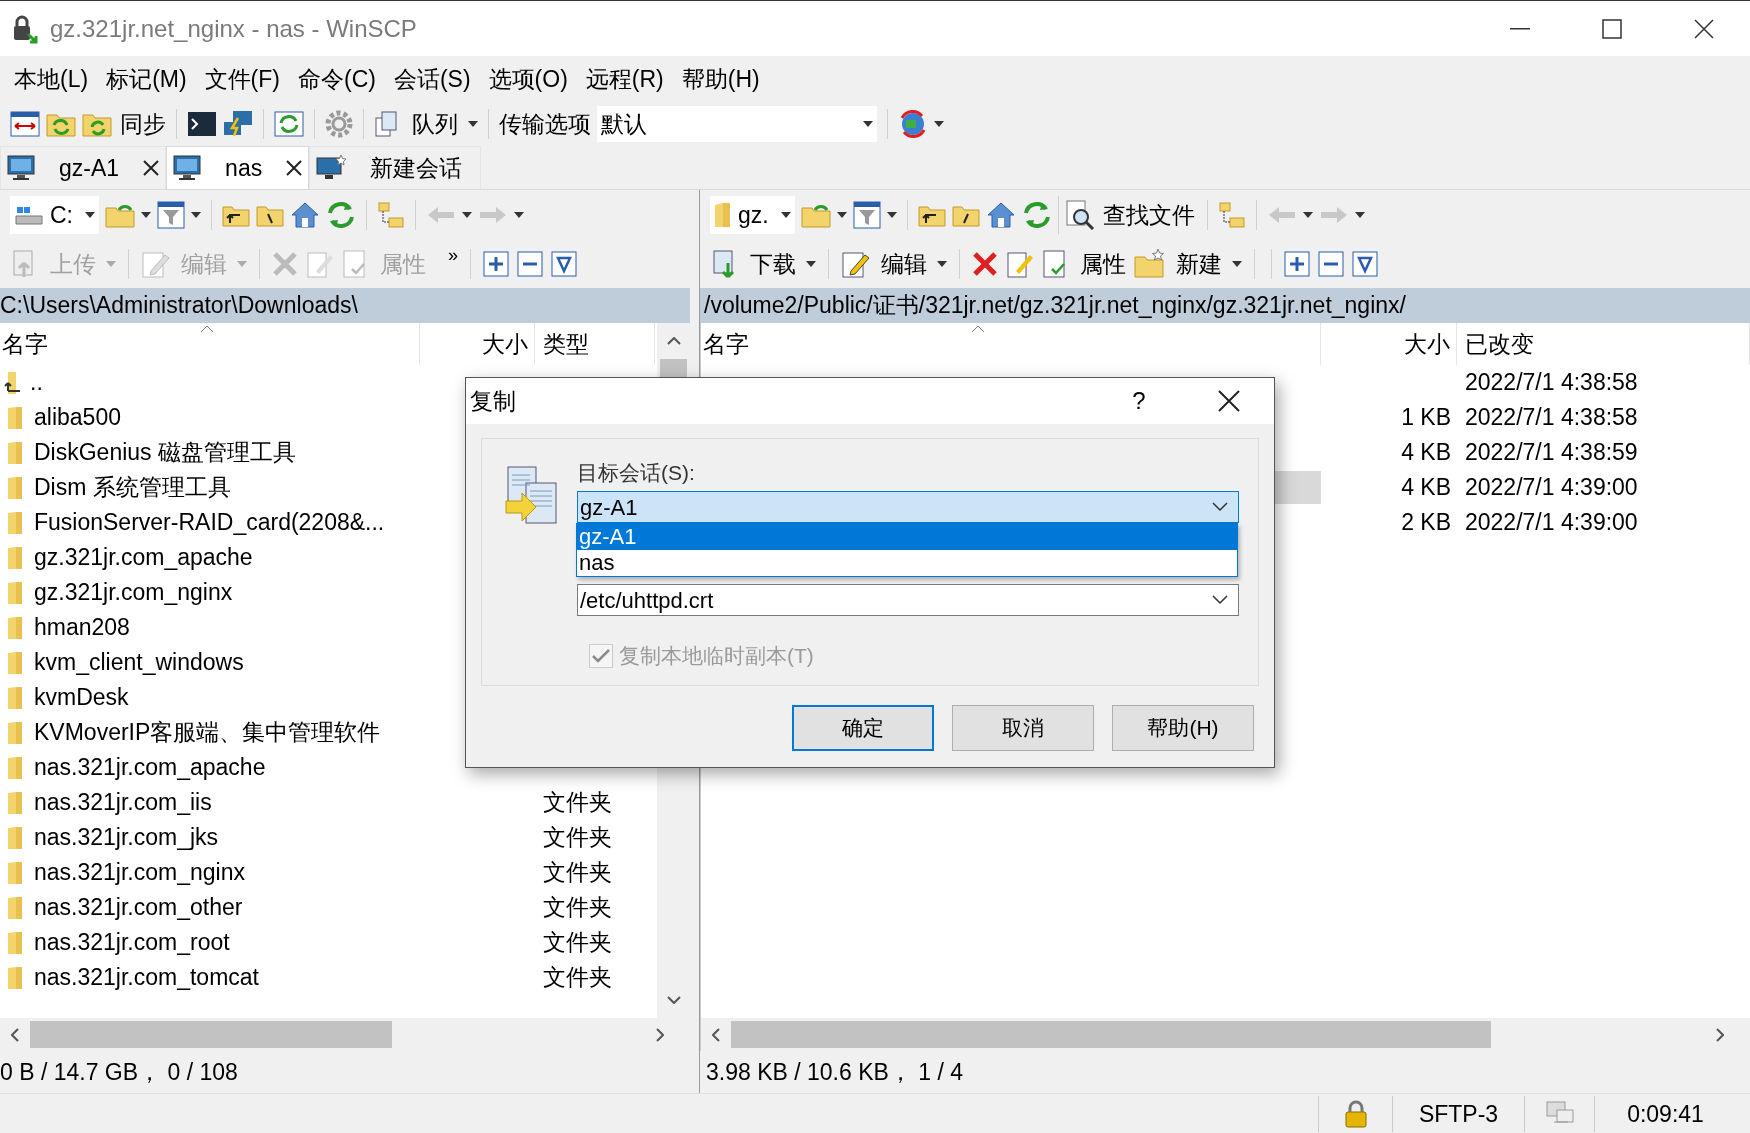 The width and height of the screenshot is (1750, 1133). I want to click on session-tab: nas, so click(238, 167).